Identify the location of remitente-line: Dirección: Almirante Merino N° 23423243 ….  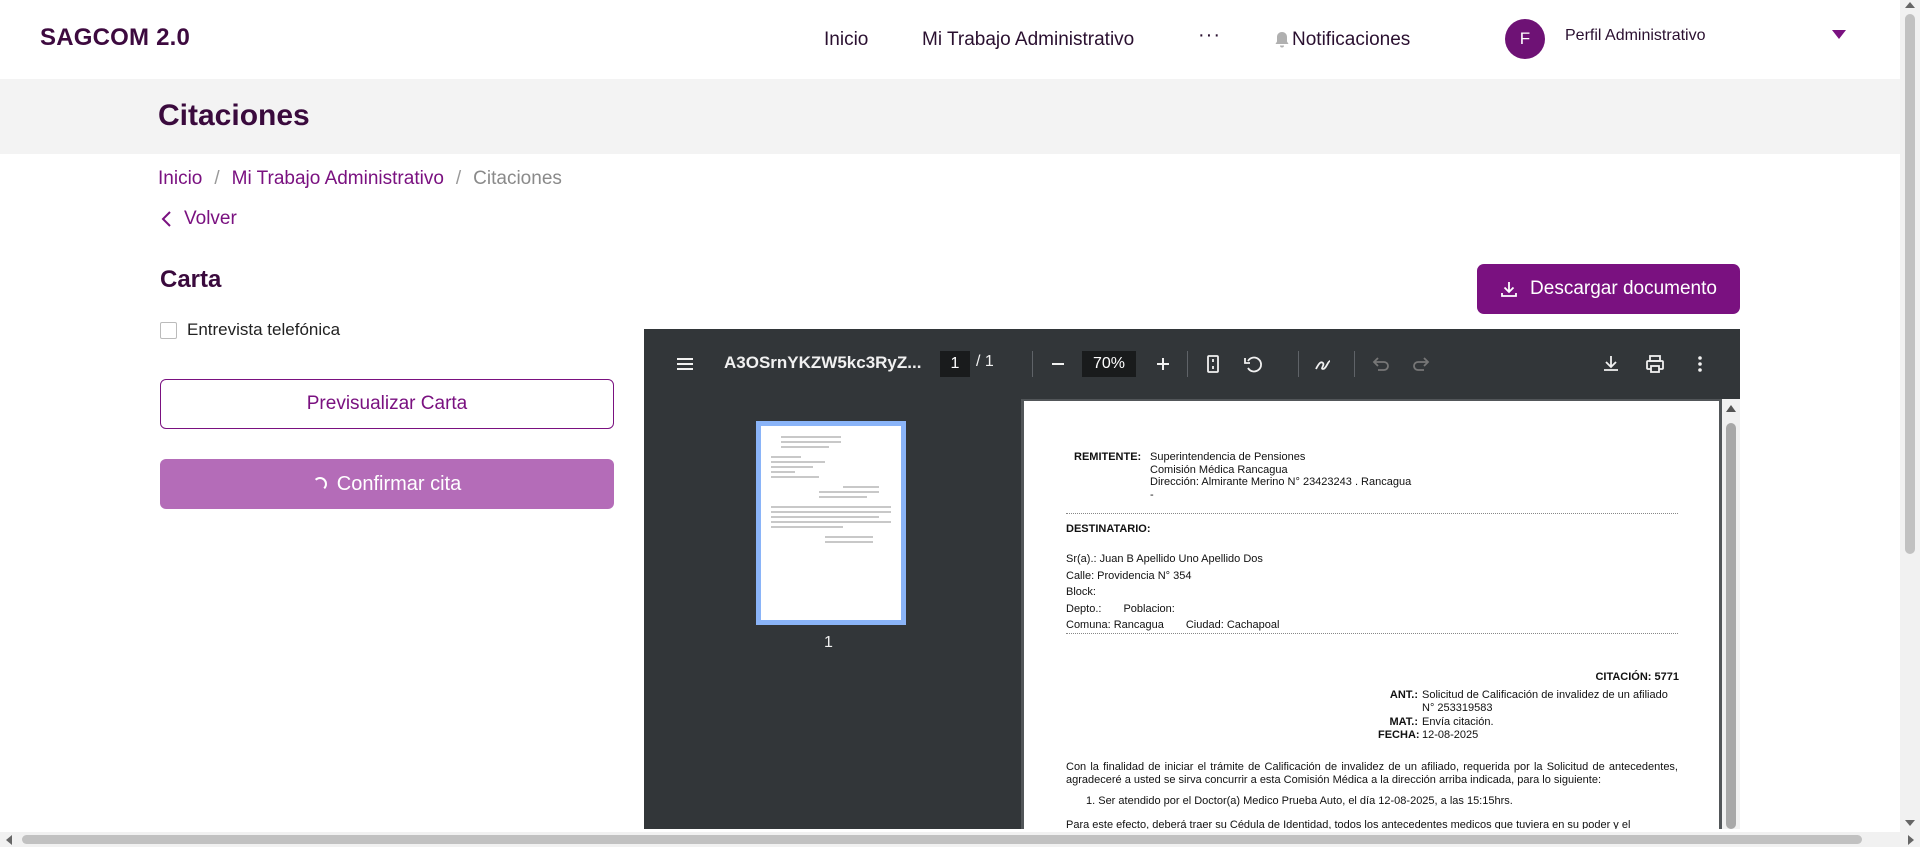
(1281, 482).